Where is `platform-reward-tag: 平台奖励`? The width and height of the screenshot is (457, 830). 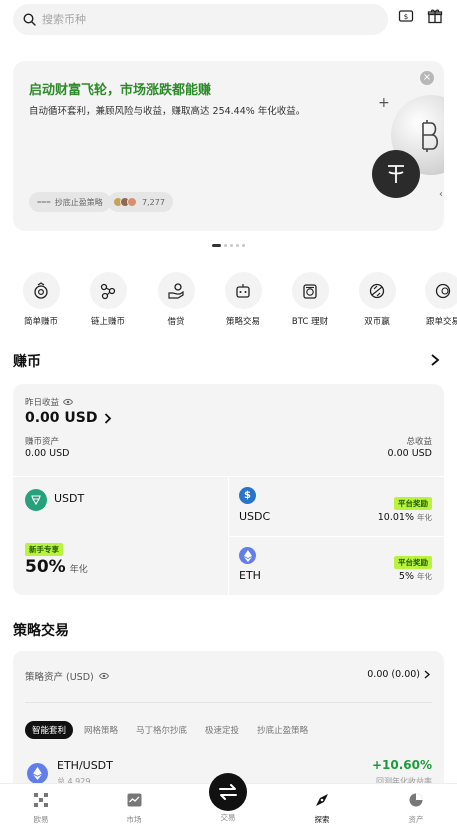
platform-reward-tag: 平台奖励 is located at coordinates (413, 562).